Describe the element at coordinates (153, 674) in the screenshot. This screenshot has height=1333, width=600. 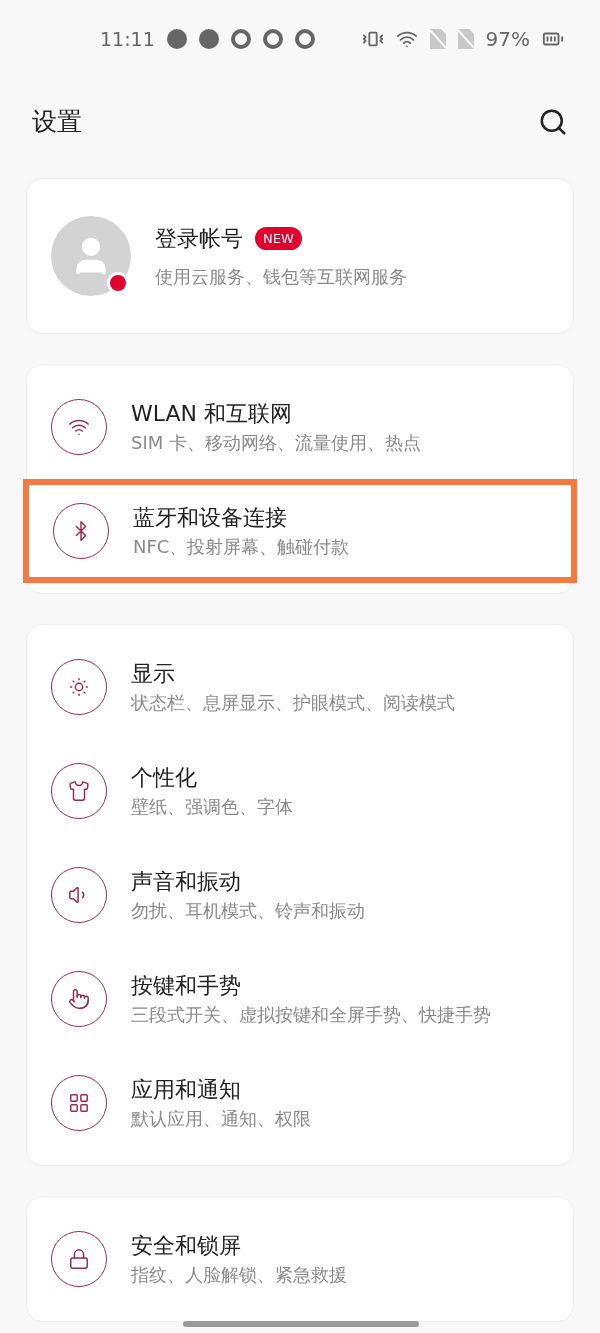
I see `item-title: 显示` at that location.